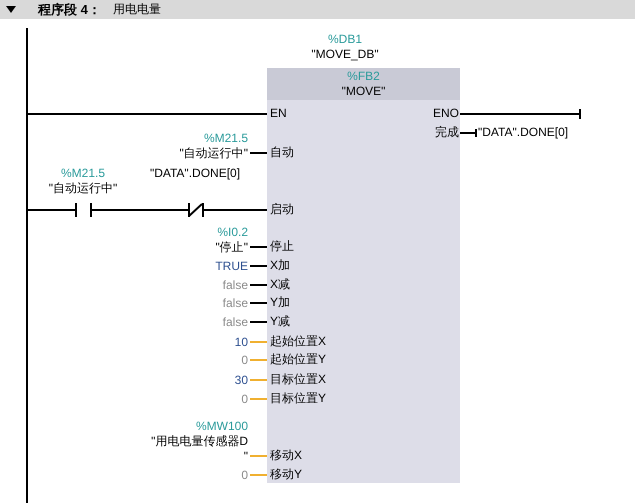 The image size is (635, 503). Describe the element at coordinates (199, 449) in the screenshot. I see `operand-label: "用电电量传感器D"` at that location.